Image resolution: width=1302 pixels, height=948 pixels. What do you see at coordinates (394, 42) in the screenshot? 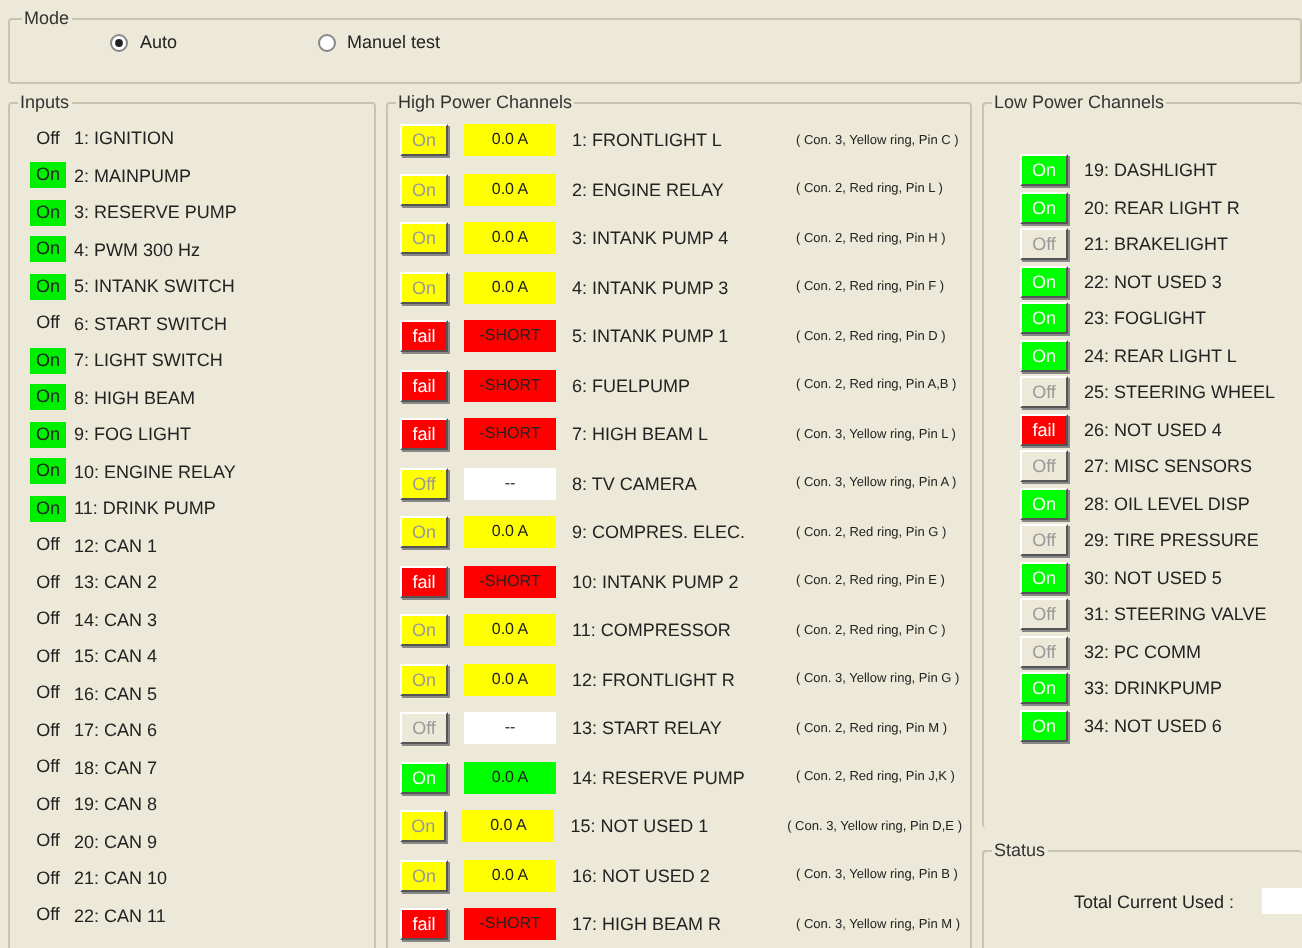
I see `radio-label: Manuel test` at bounding box center [394, 42].